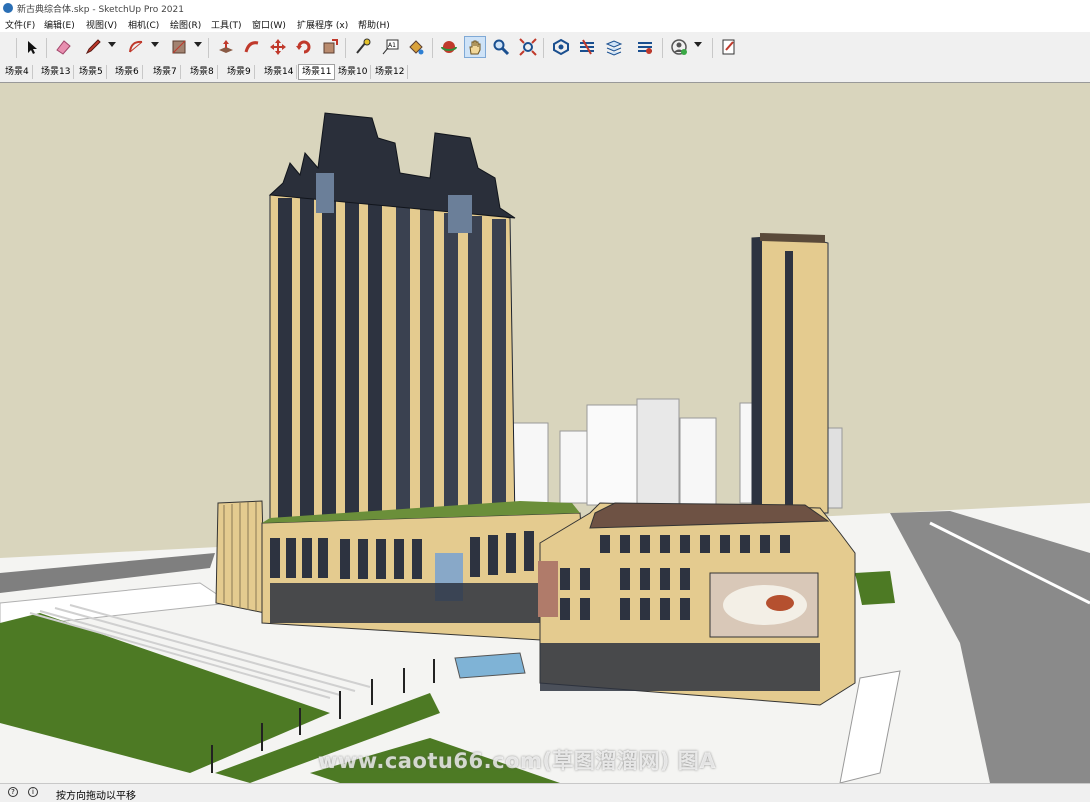 This screenshot has width=1090, height=802. What do you see at coordinates (390, 72) in the screenshot?
I see `scene-tab-12: 场景12` at bounding box center [390, 72].